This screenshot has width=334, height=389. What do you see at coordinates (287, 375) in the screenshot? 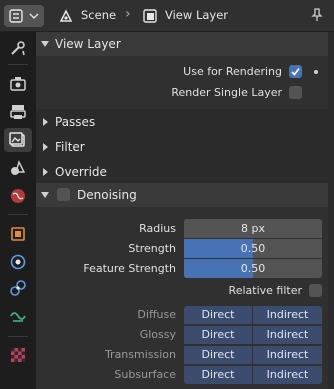
I see `subsurface-indirect-toggle: Indirect` at bounding box center [287, 375].